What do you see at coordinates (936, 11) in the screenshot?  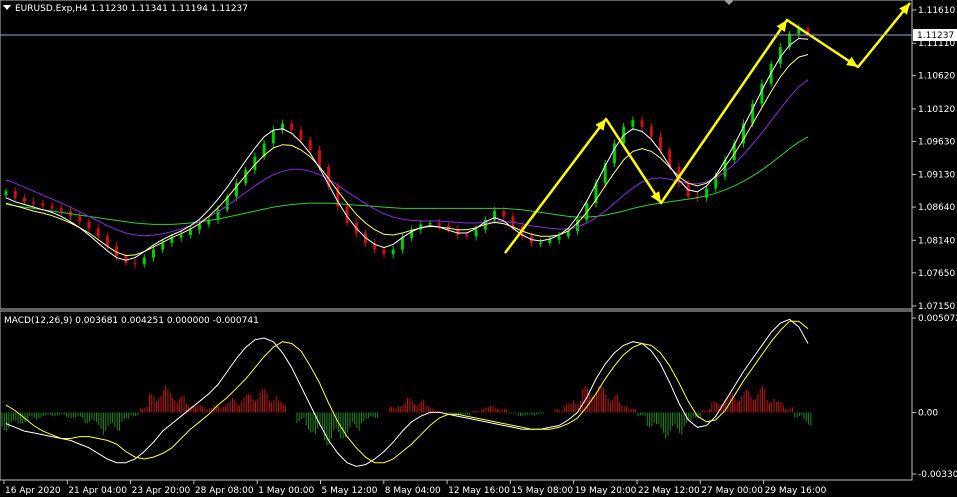 I see `price-tick-label: 1.11610` at bounding box center [936, 11].